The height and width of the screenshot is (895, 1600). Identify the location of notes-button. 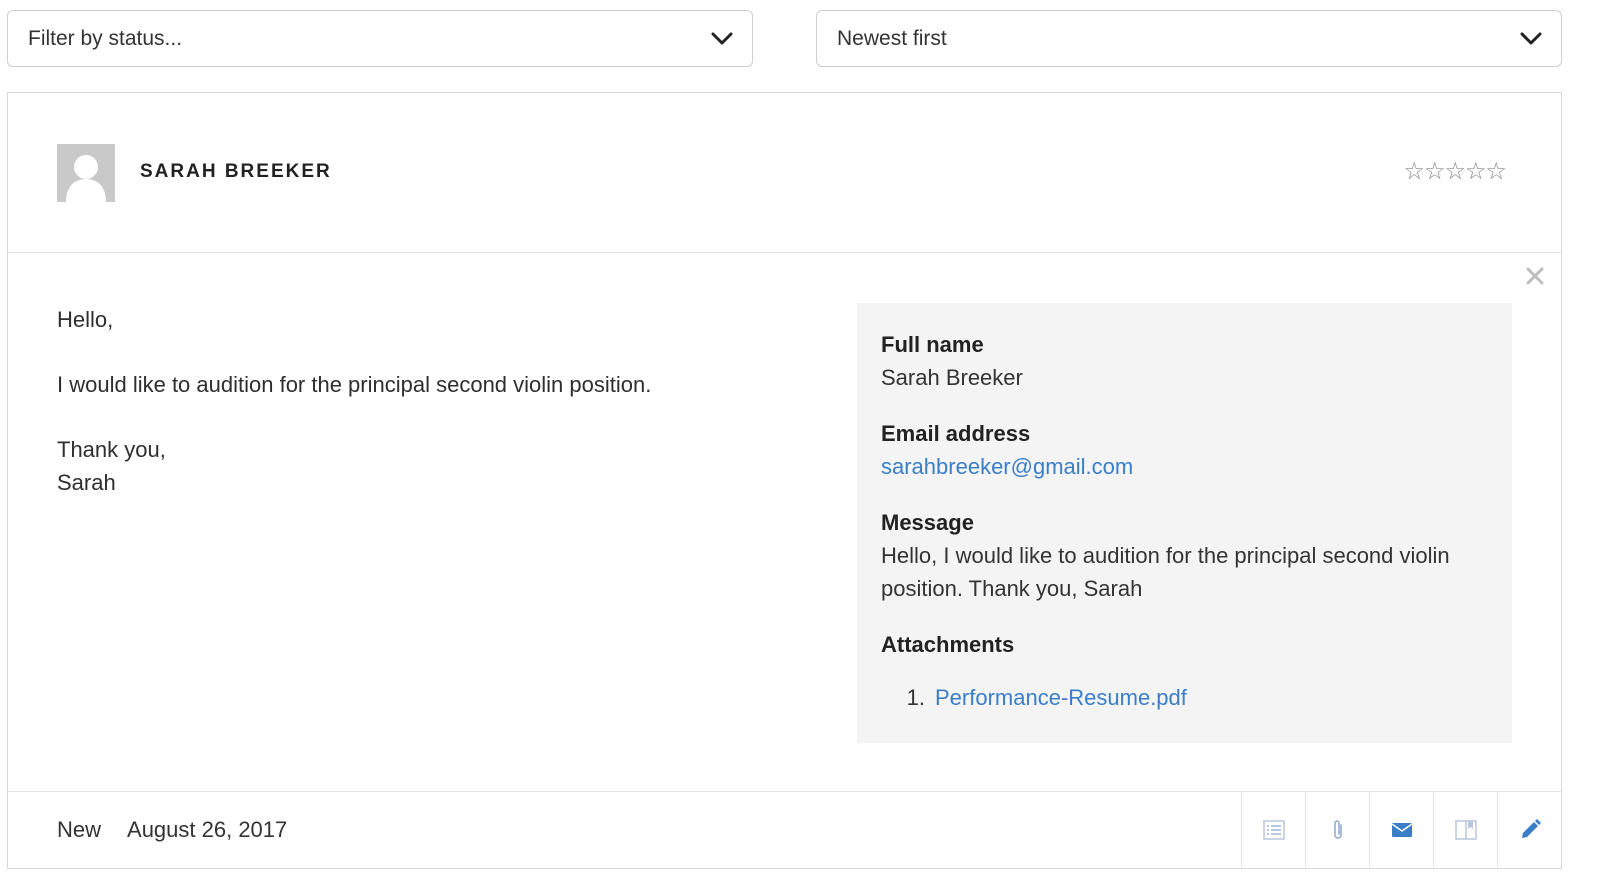
(1465, 830).